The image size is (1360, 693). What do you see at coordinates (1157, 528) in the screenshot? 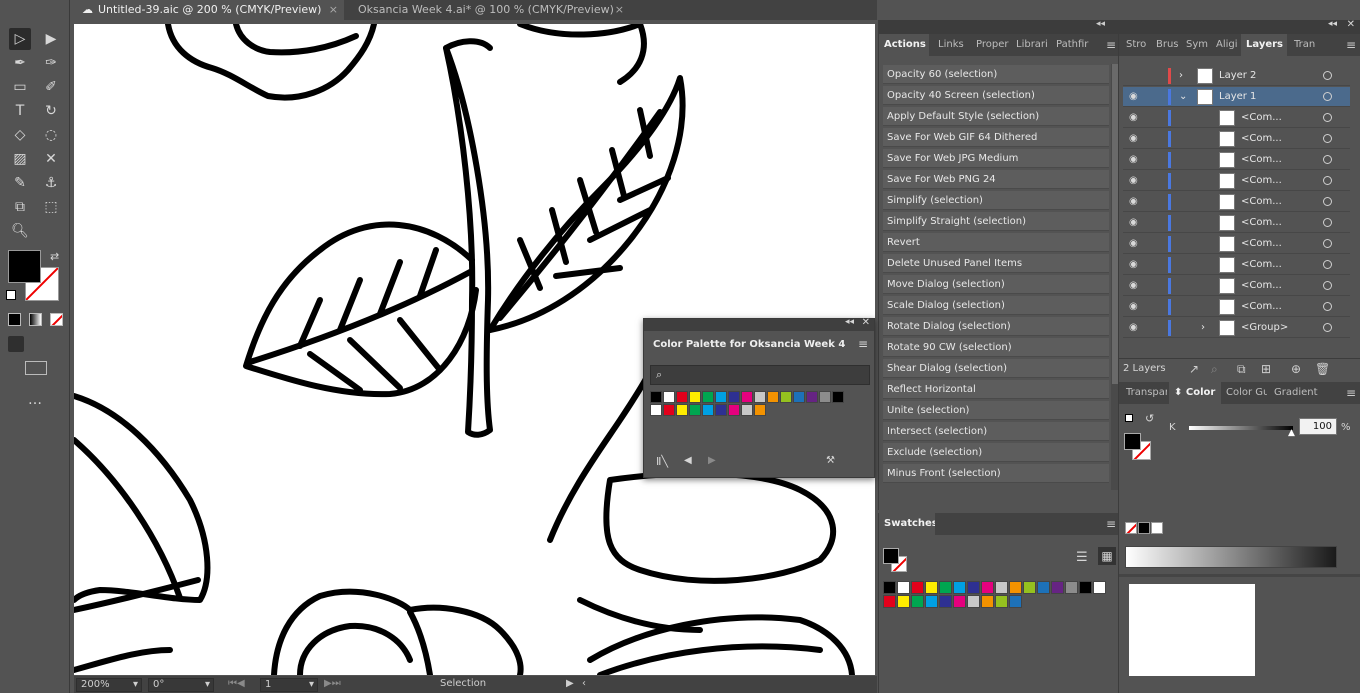
I see `white-color-icon` at bounding box center [1157, 528].